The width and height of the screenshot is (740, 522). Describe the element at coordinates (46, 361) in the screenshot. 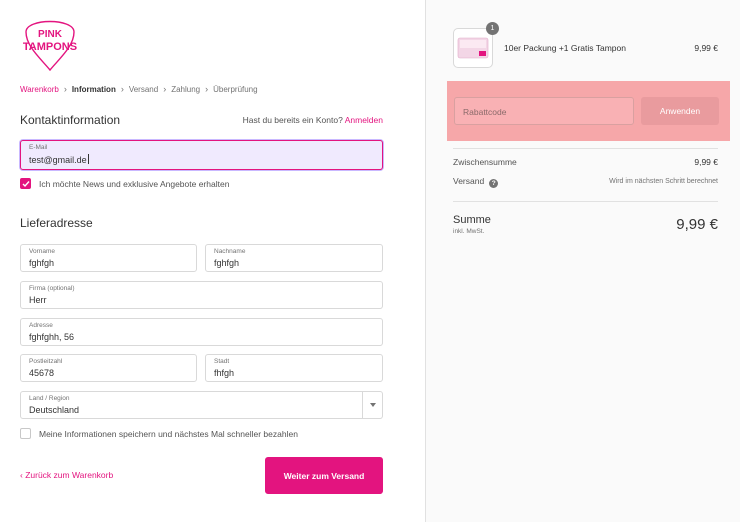

I see `zip-label: Postleitzahl` at that location.